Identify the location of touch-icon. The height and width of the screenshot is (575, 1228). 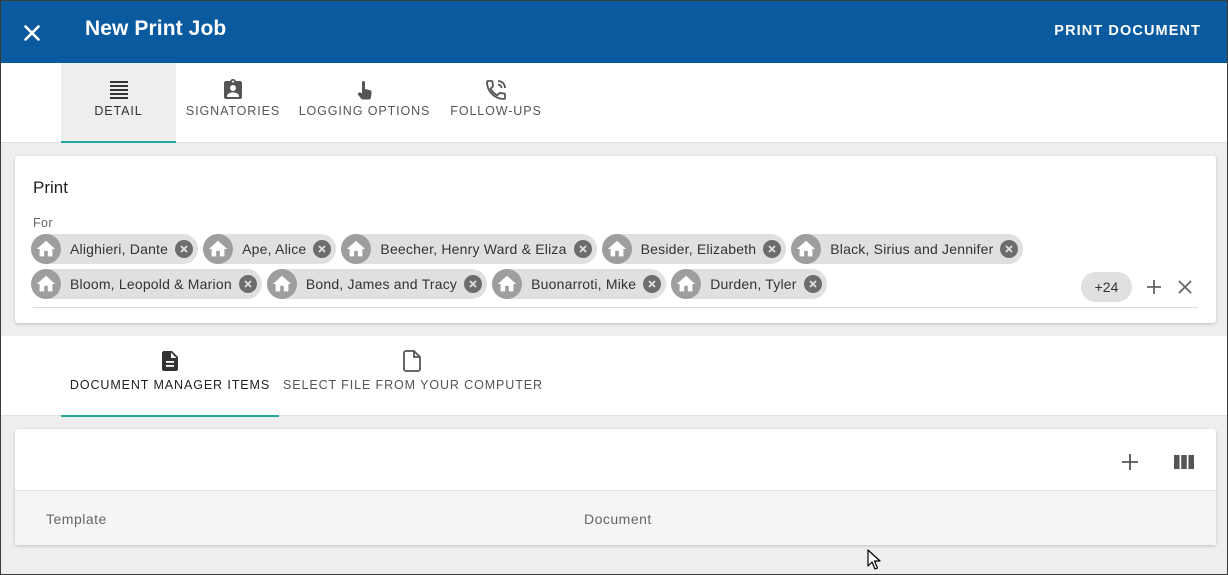
(364, 90).